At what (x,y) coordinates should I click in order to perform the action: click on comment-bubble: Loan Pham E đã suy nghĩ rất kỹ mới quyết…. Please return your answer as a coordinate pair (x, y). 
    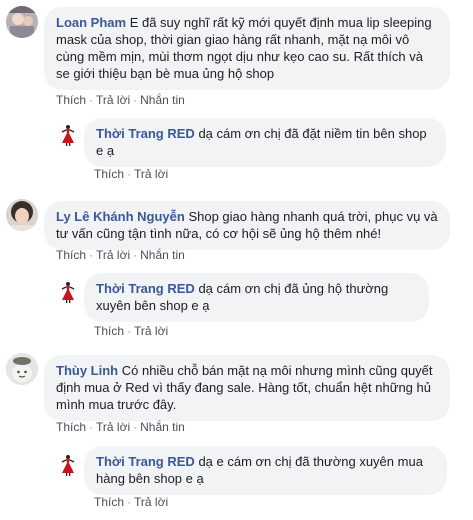
    Looking at the image, I should click on (247, 48).